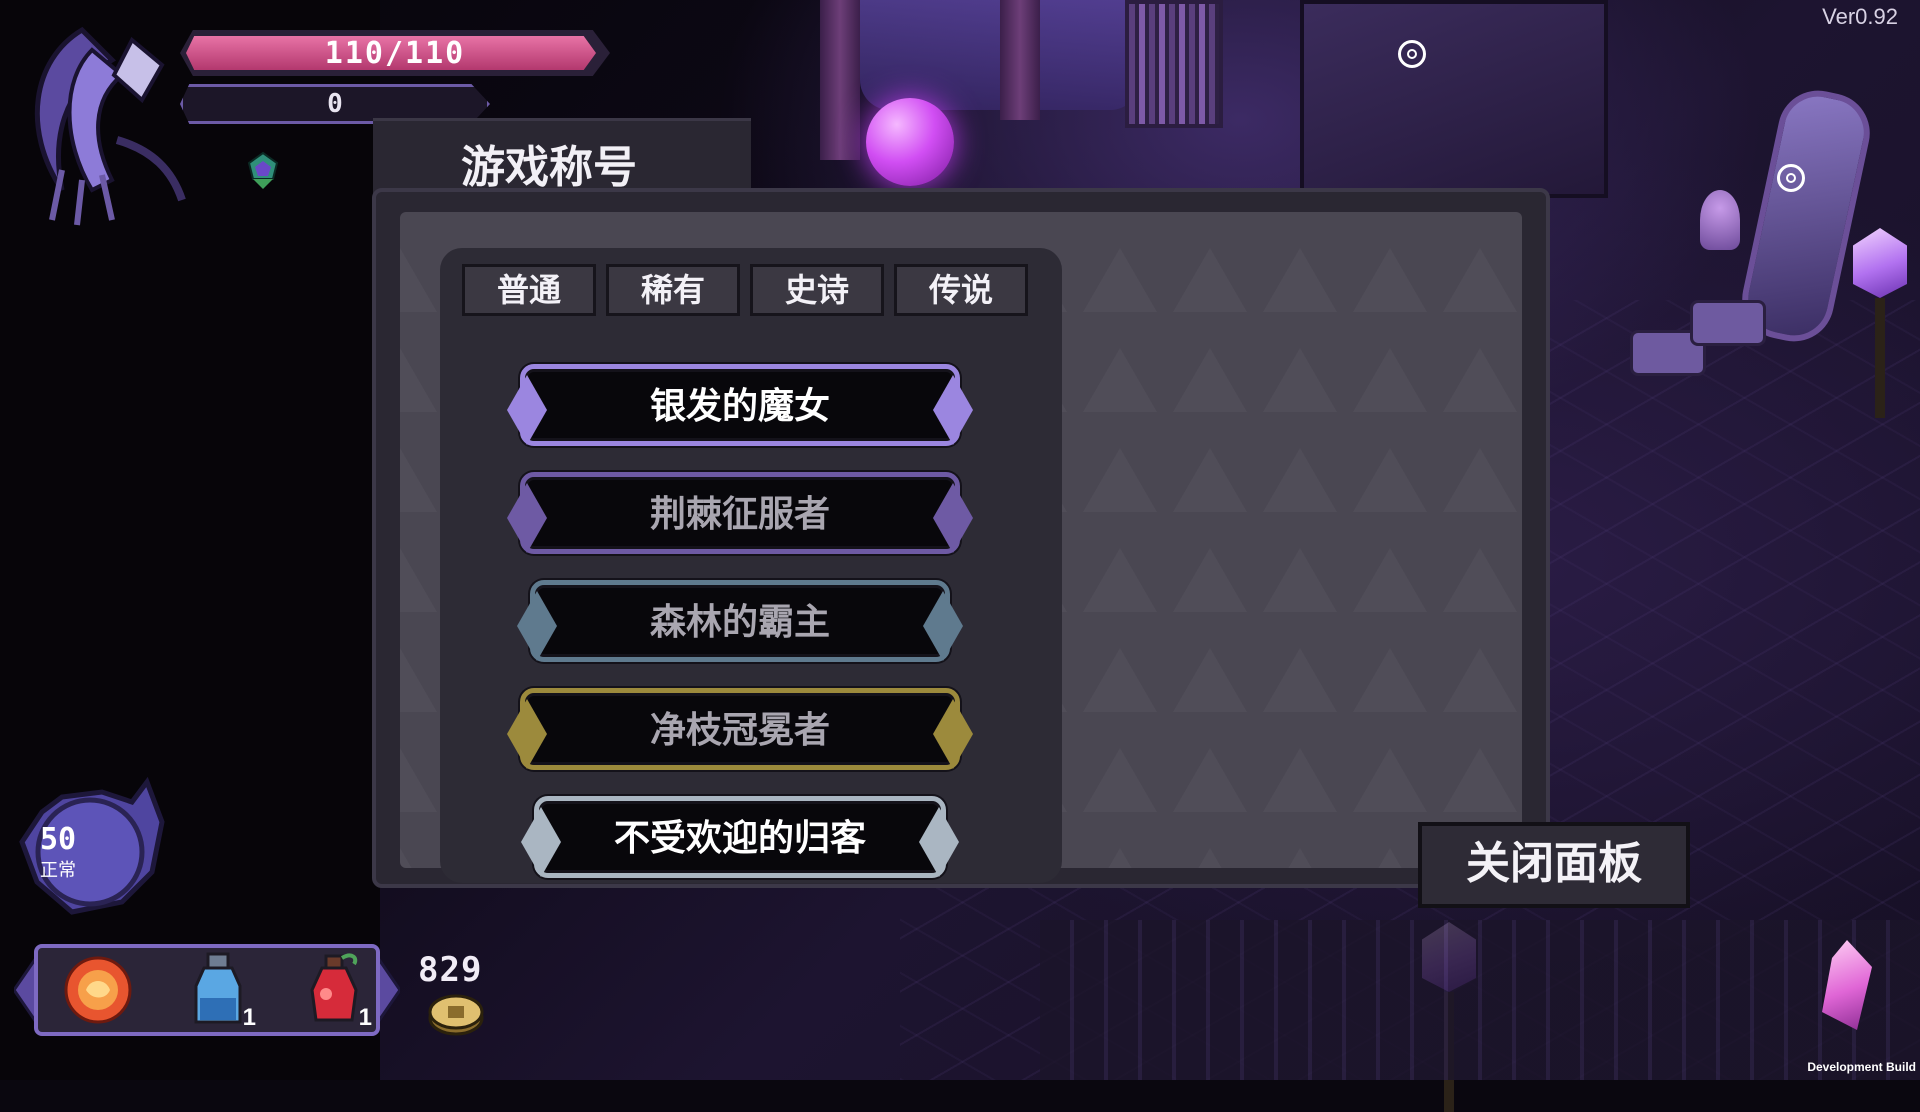 The height and width of the screenshot is (1112, 1920). I want to click on title-item-unwelcome-returner: 不受欢迎的归客, so click(740, 837).